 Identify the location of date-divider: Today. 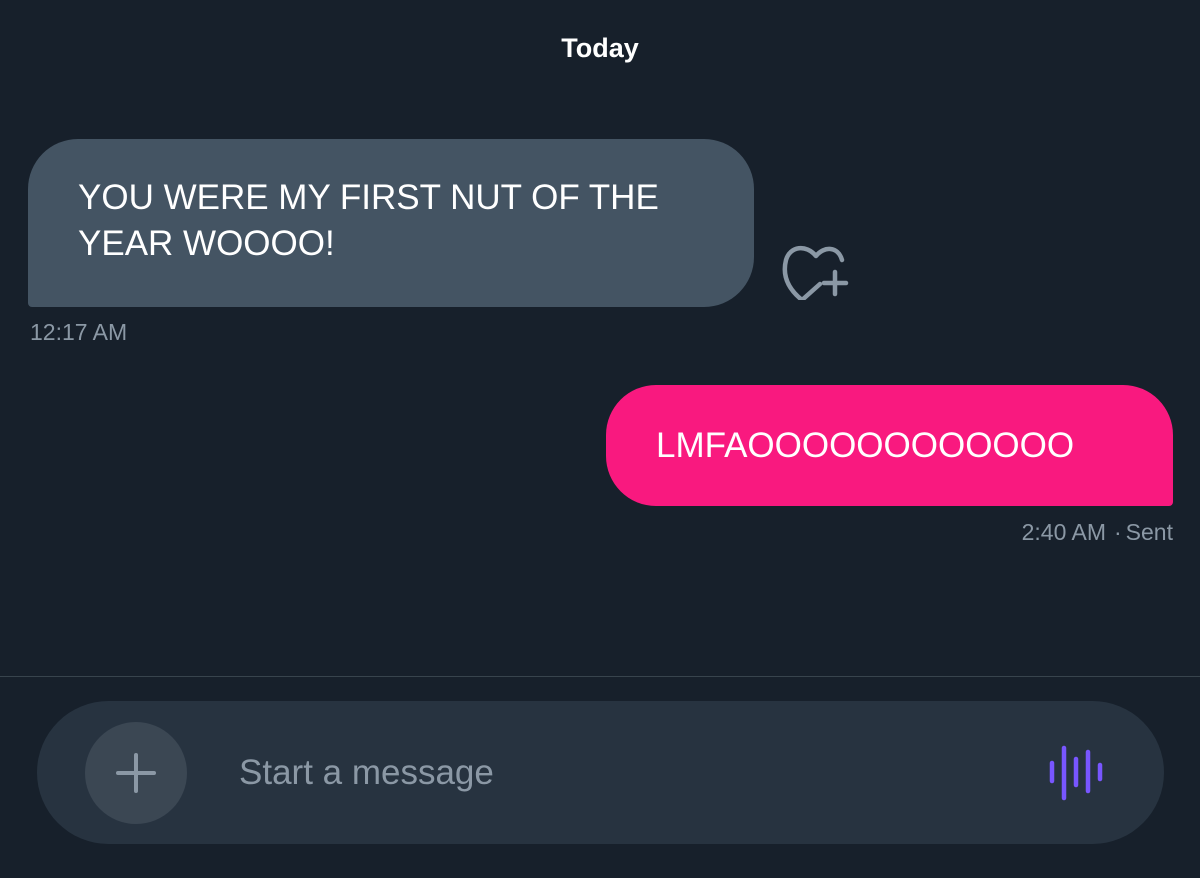
(600, 48).